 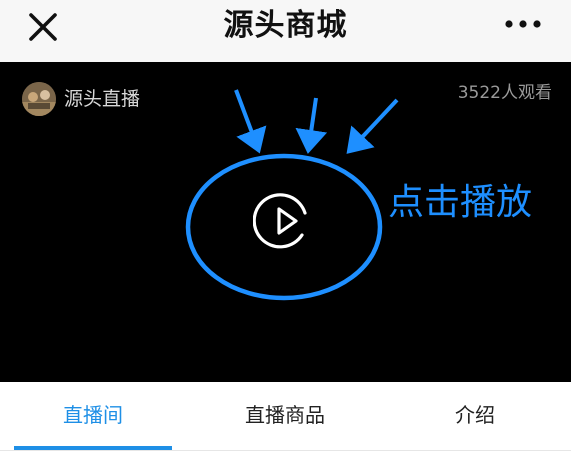 What do you see at coordinates (102, 99) in the screenshot?
I see `host-name: 源头直播` at bounding box center [102, 99].